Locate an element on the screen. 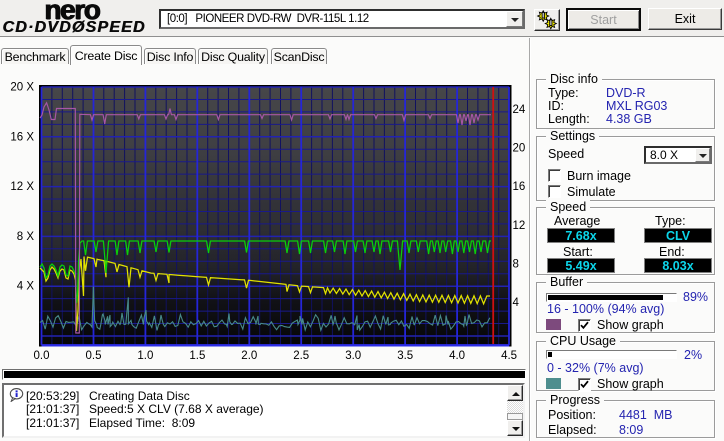 This screenshot has width=724, height=441. svg-text: 4.5 is located at coordinates (509, 356).